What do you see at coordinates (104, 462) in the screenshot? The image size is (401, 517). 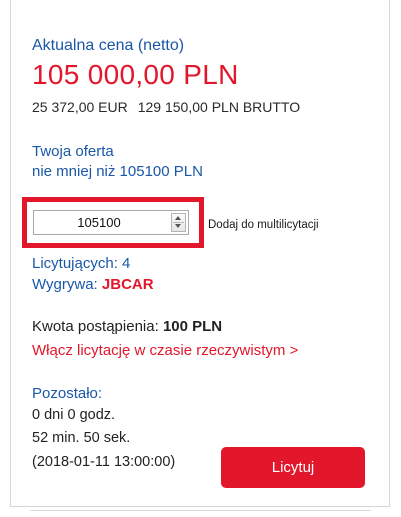 I see `auction-end-date: (2018-01-11 13:00:00)` at bounding box center [104, 462].